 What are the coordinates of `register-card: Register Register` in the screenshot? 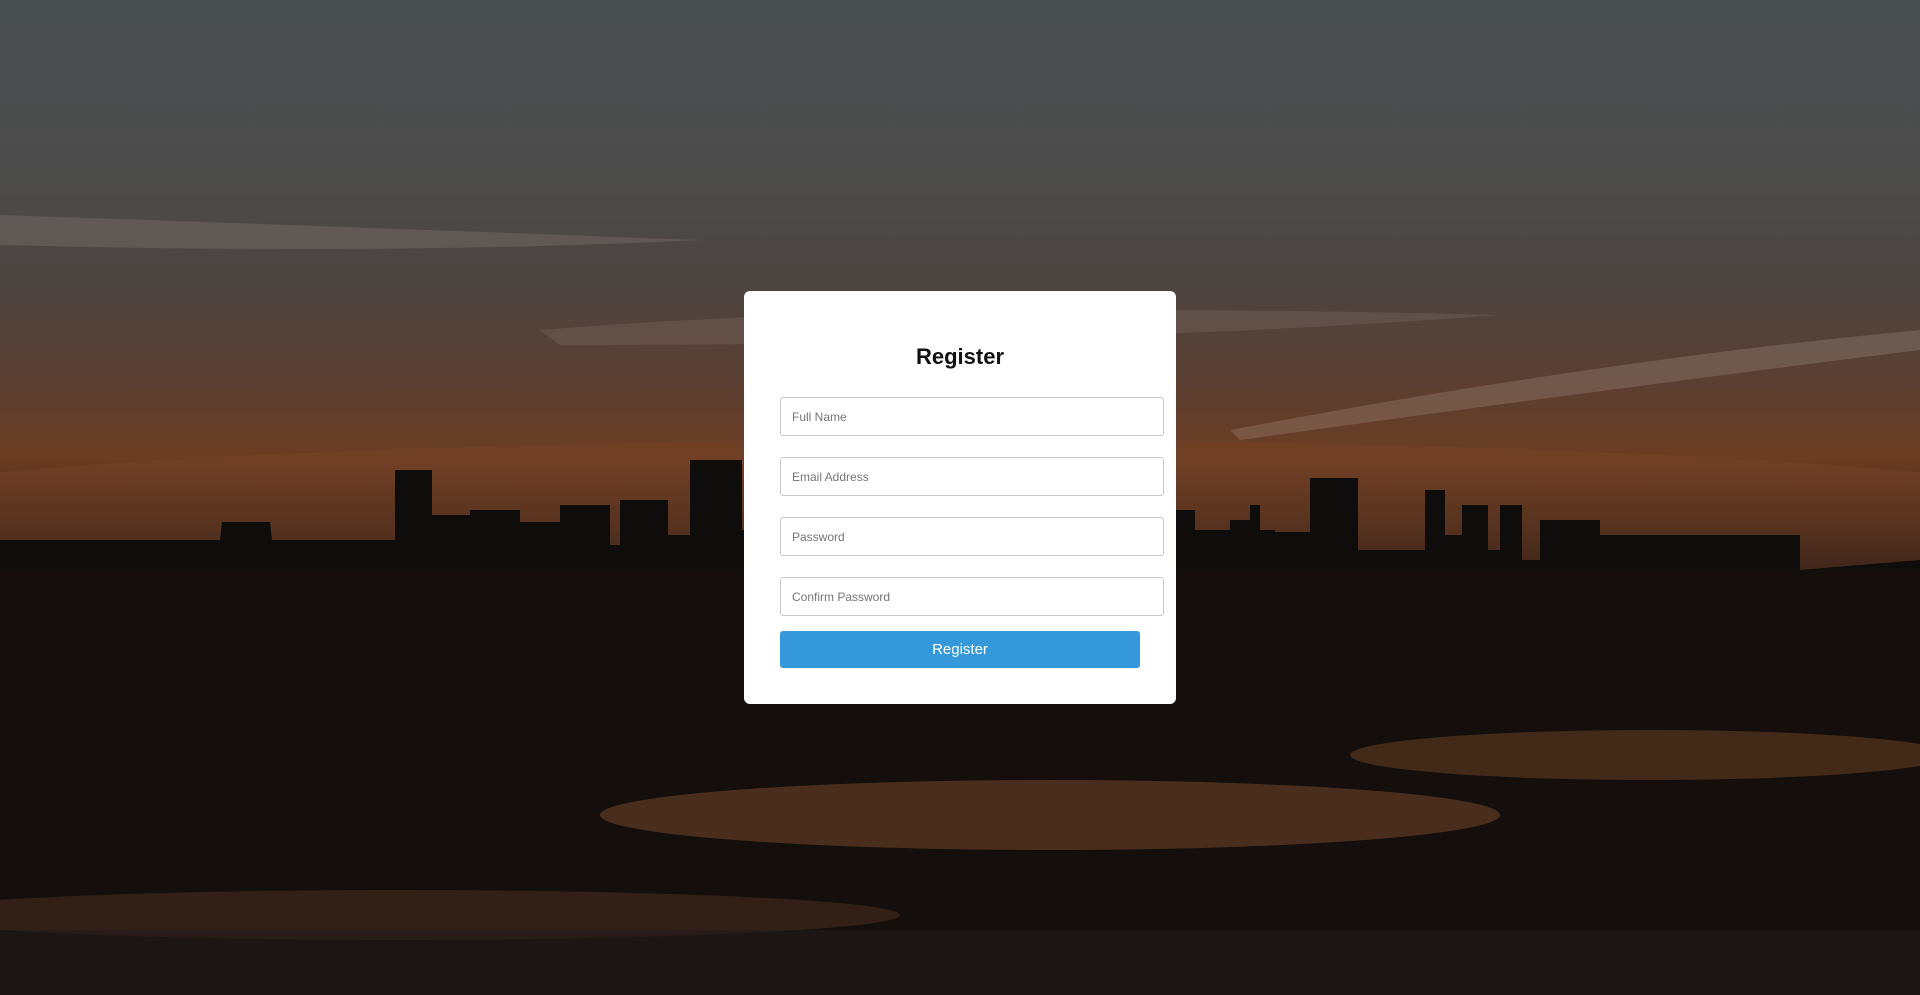 It's located at (960, 497).